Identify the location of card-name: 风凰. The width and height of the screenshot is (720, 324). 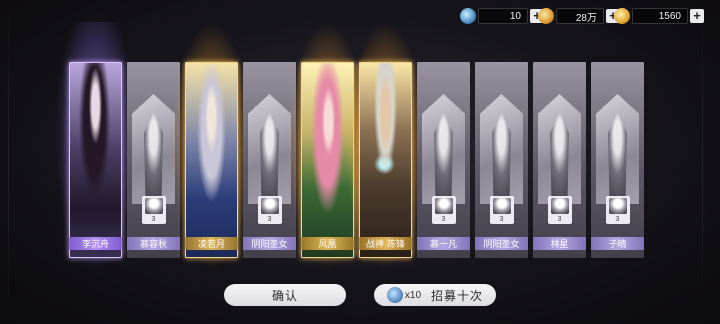
(327, 243).